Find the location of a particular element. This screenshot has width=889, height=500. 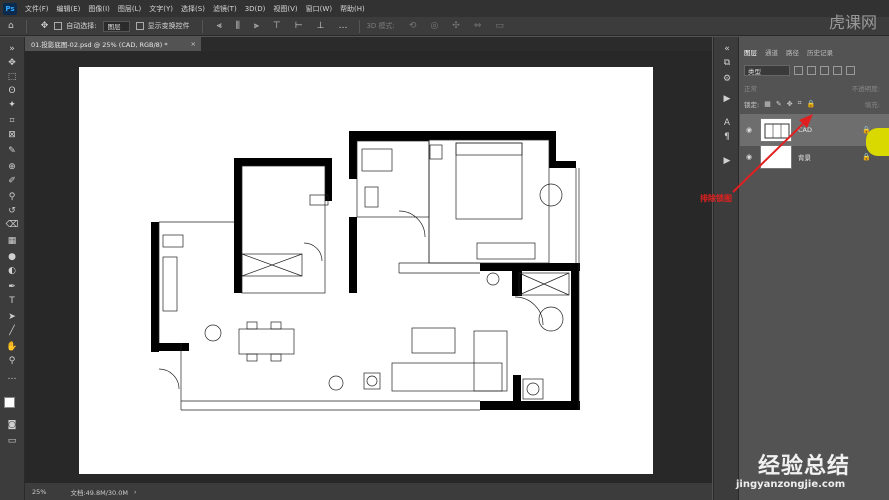

zoom-level: 25% is located at coordinates (39, 492).